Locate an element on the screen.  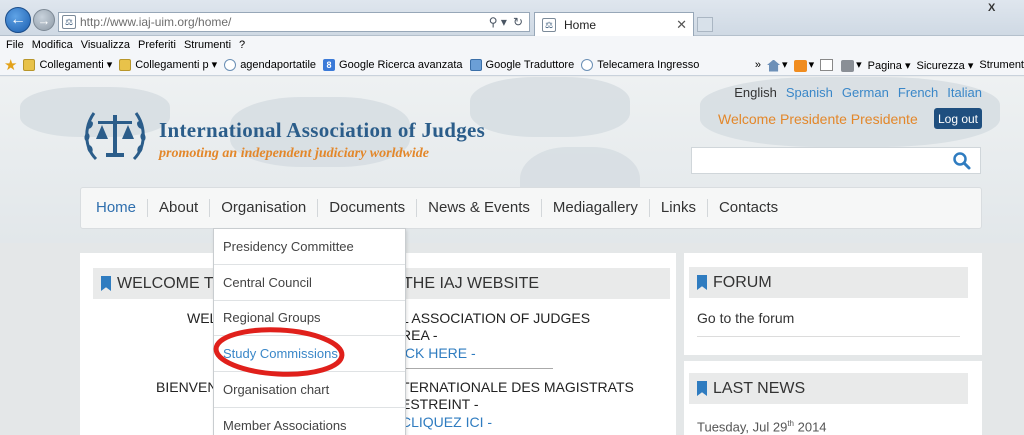
welcome-title-right: THE IAJ WEBSITE is located at coordinates (471, 283).